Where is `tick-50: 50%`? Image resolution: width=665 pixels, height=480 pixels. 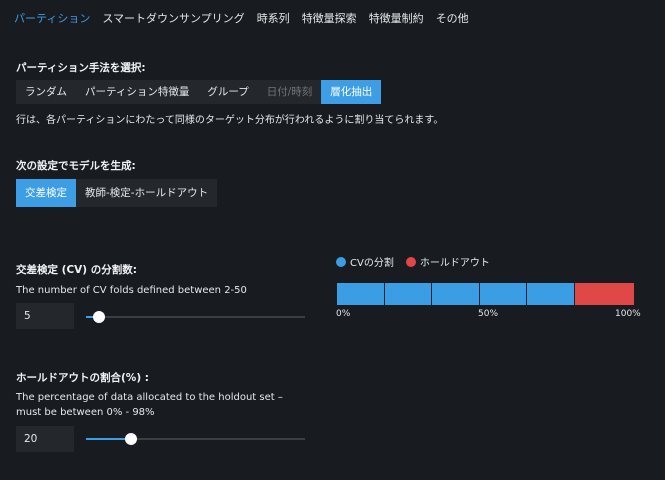
tick-50: 50% is located at coordinates (488, 314).